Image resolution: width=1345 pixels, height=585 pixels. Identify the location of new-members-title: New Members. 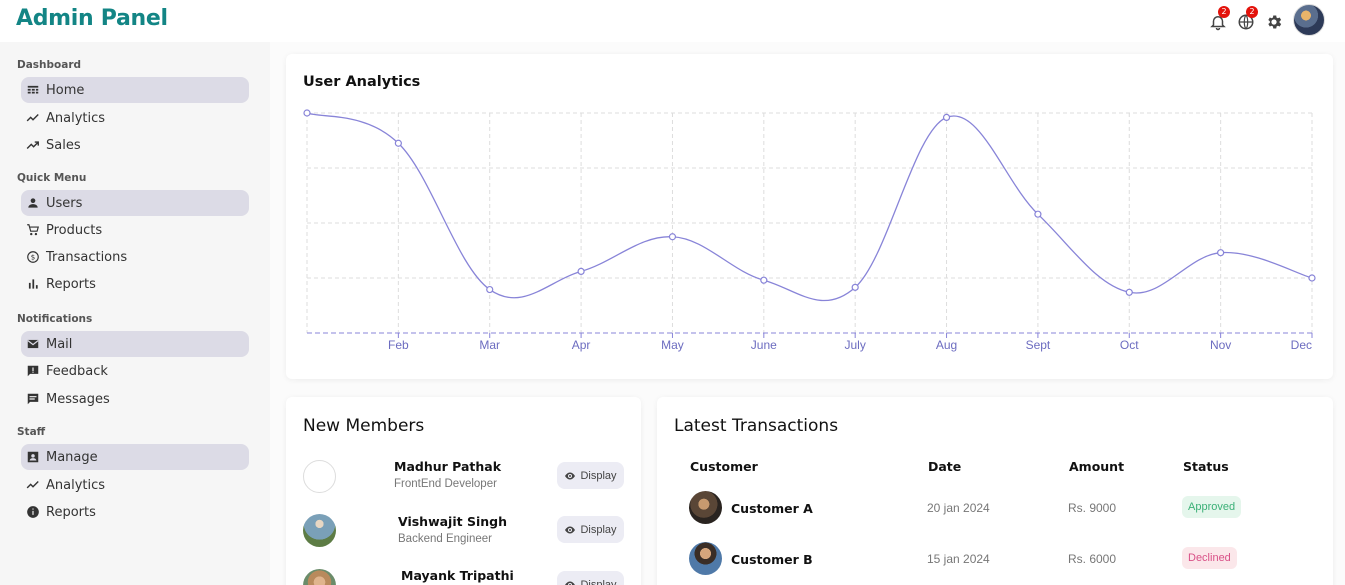
(364, 426).